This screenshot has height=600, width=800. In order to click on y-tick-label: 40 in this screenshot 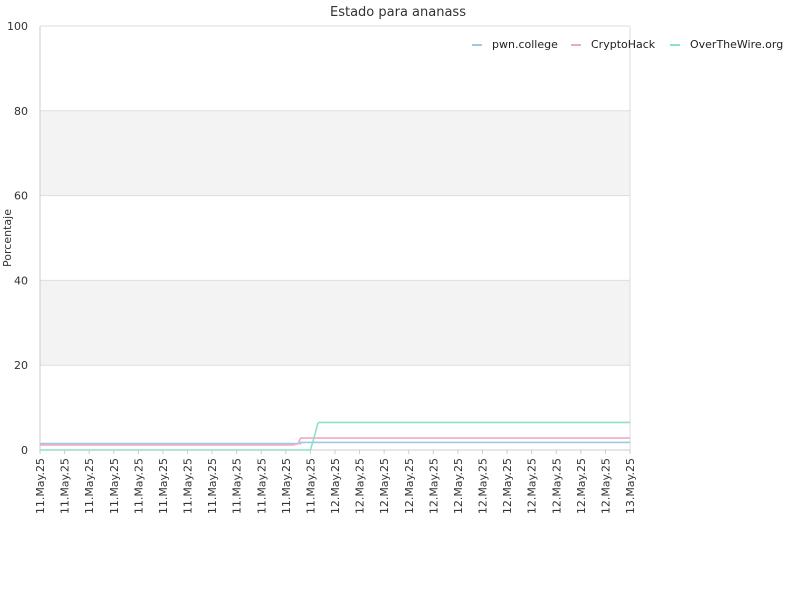, I will do `click(21, 280)`.